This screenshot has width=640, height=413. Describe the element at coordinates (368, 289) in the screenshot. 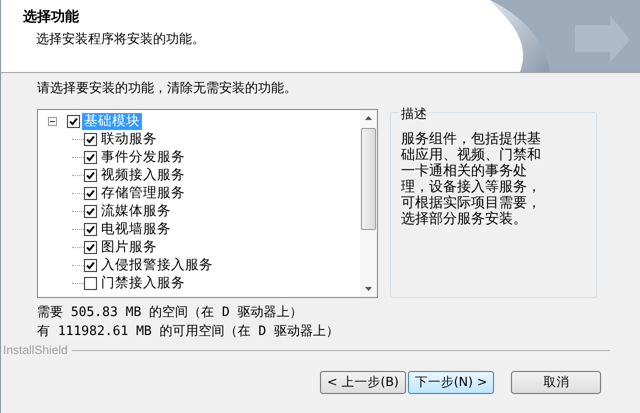

I see `scroll-down-icon` at that location.